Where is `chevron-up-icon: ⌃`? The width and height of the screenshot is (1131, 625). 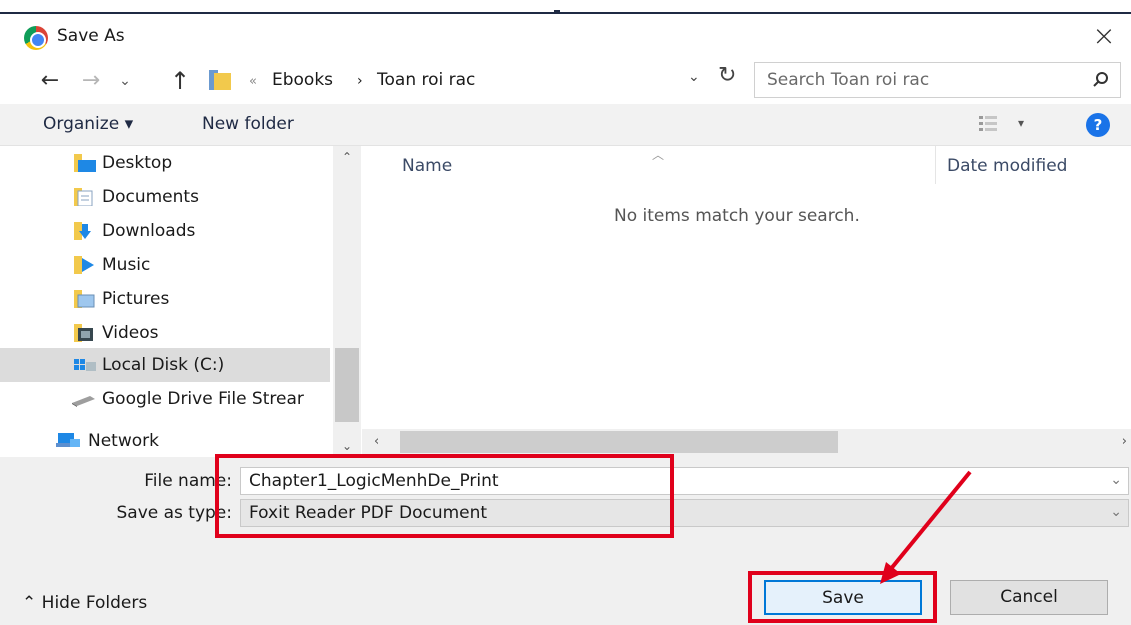
chevron-up-icon: ⌃ is located at coordinates (32, 603).